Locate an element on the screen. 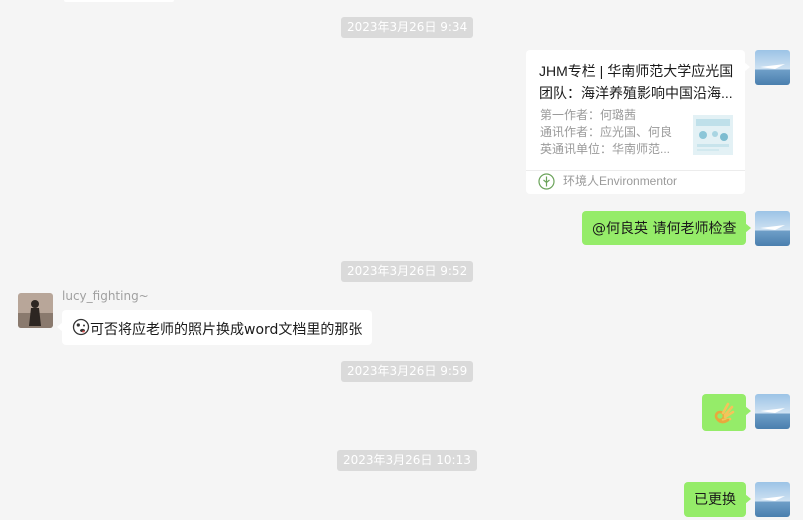  link-card-divider is located at coordinates (635, 170).